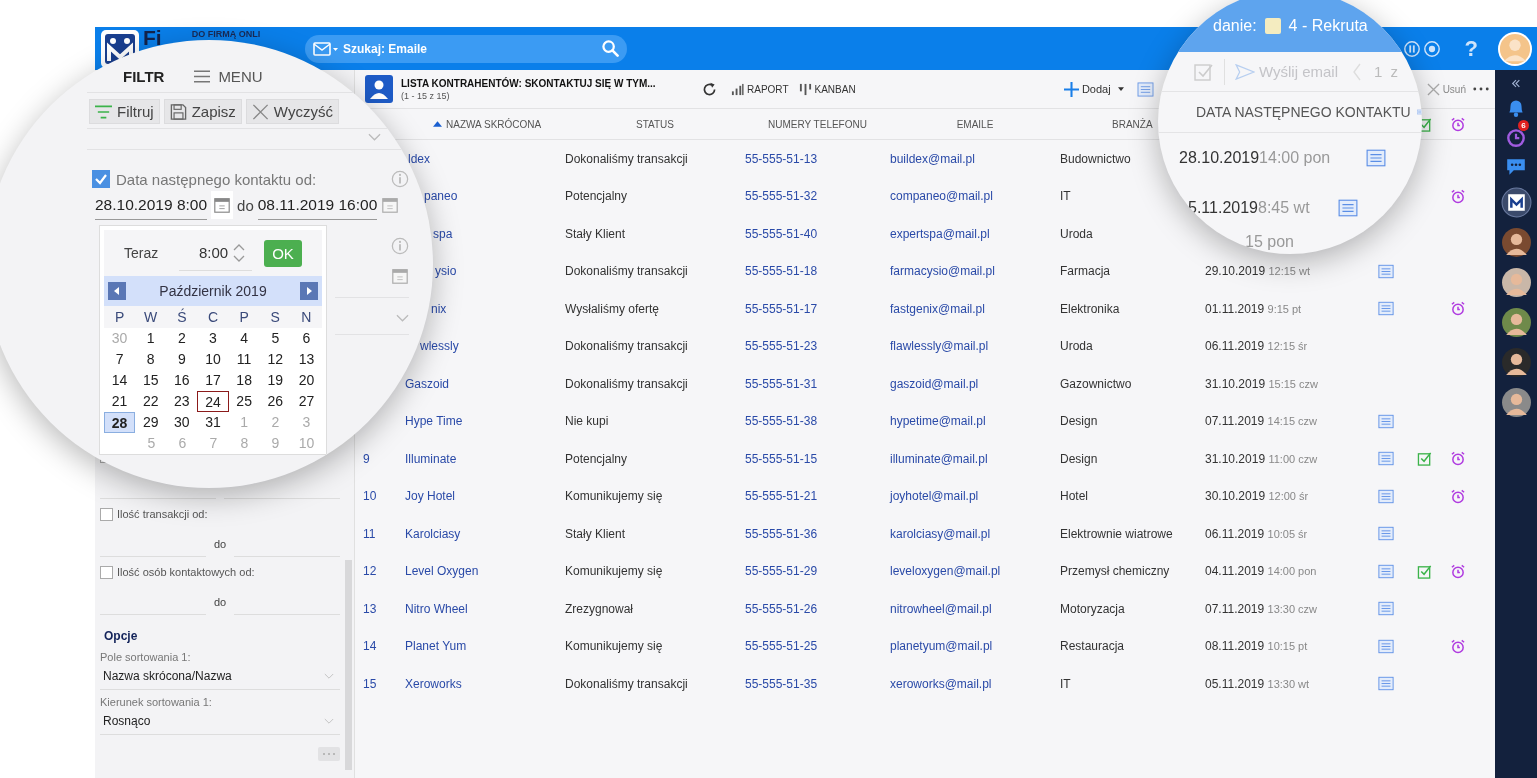 This screenshot has width=1537, height=778. What do you see at coordinates (760, 89) in the screenshot?
I see `report-button: RAPORT` at bounding box center [760, 89].